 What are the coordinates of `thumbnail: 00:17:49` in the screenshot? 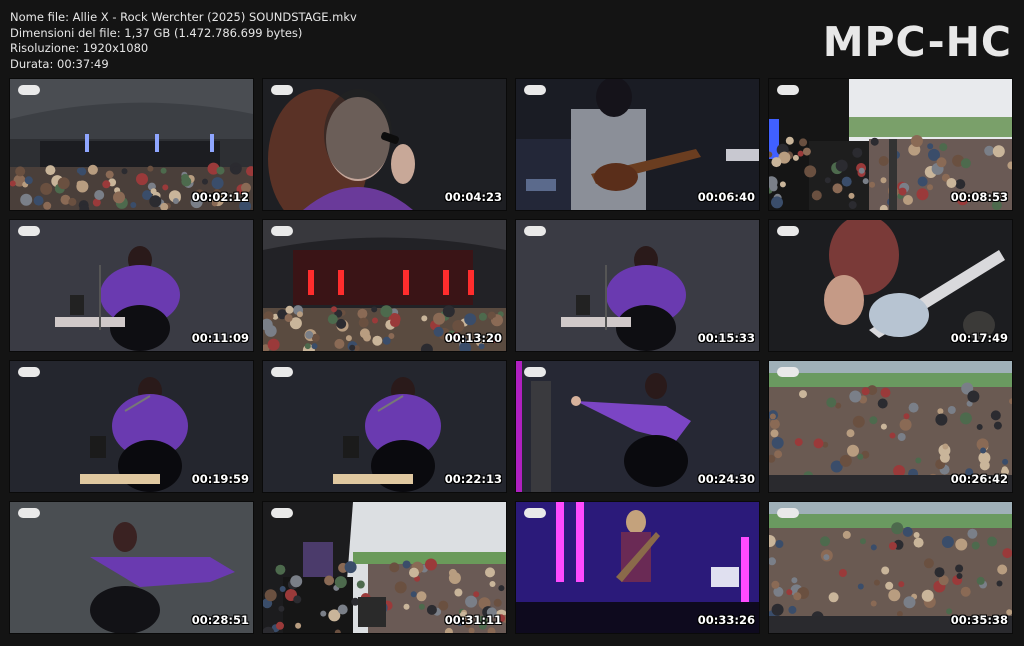 It's located at (890, 285).